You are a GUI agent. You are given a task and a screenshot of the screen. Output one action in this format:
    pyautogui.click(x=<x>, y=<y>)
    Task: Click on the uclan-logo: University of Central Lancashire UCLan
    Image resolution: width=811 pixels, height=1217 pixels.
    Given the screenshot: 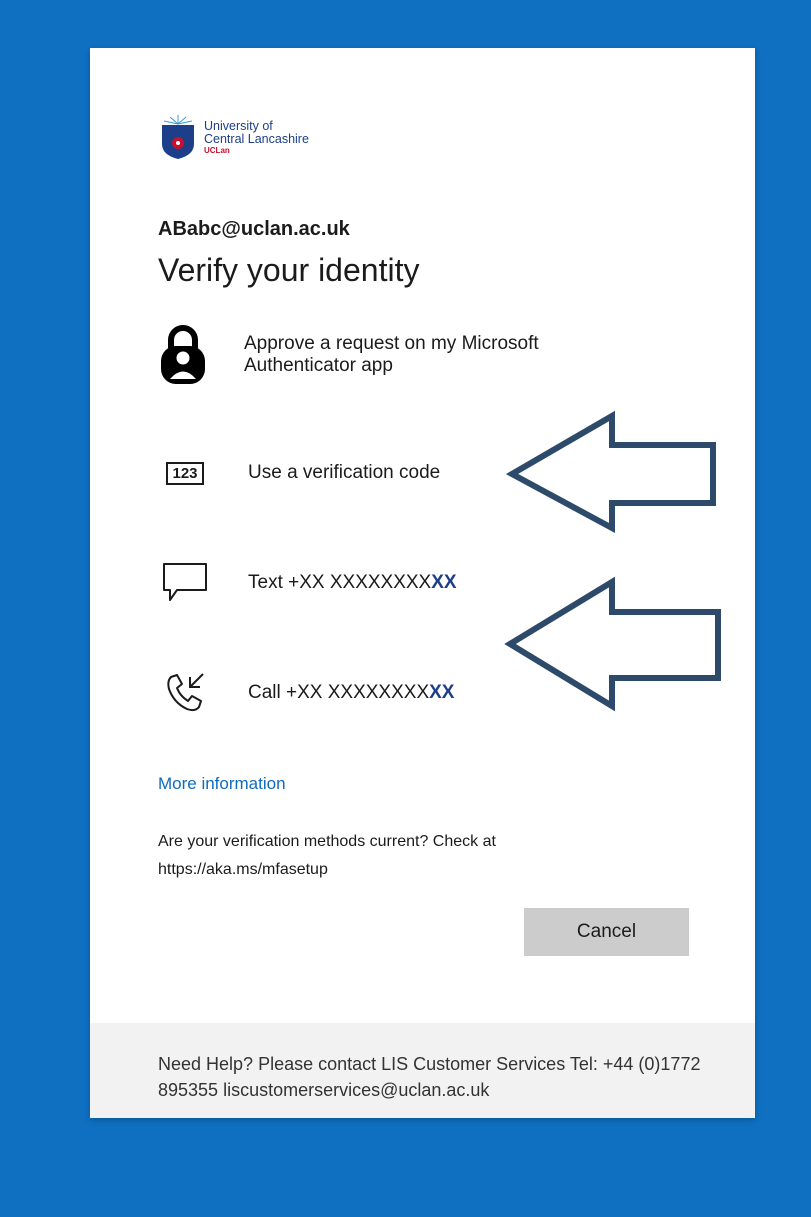 What is the action you would take?
    pyautogui.click(x=233, y=137)
    